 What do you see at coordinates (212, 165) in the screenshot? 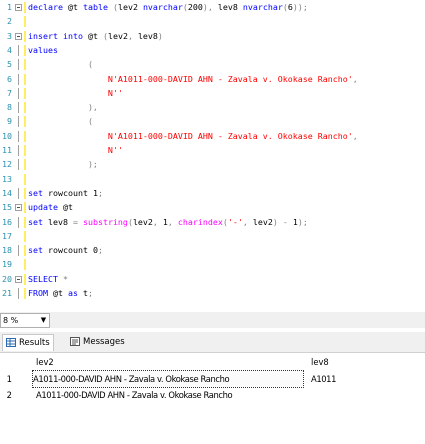
I see `code-line: 12 );` at bounding box center [212, 165].